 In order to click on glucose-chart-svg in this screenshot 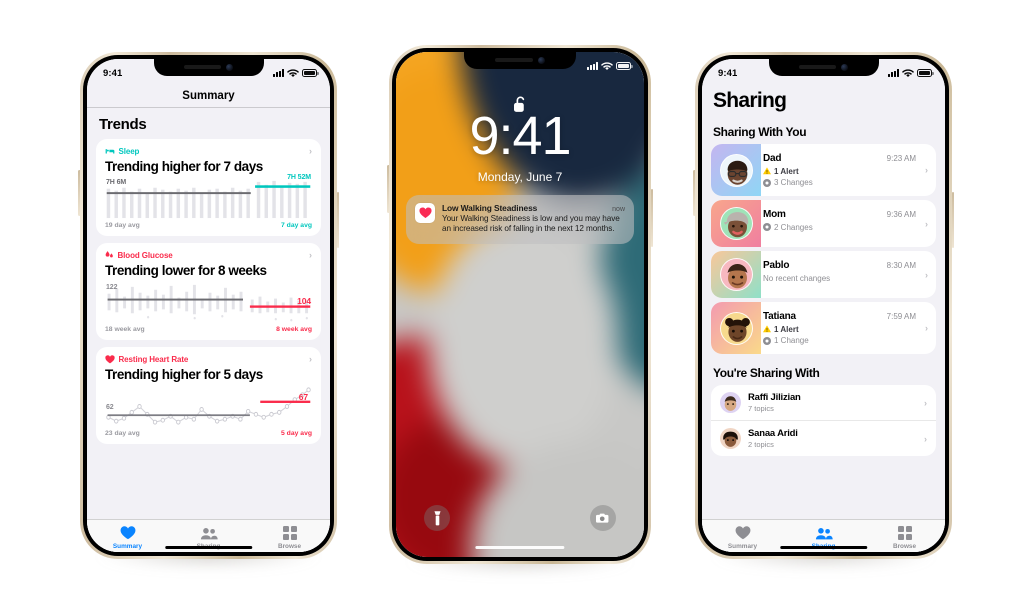, I will do `click(209, 302)`.